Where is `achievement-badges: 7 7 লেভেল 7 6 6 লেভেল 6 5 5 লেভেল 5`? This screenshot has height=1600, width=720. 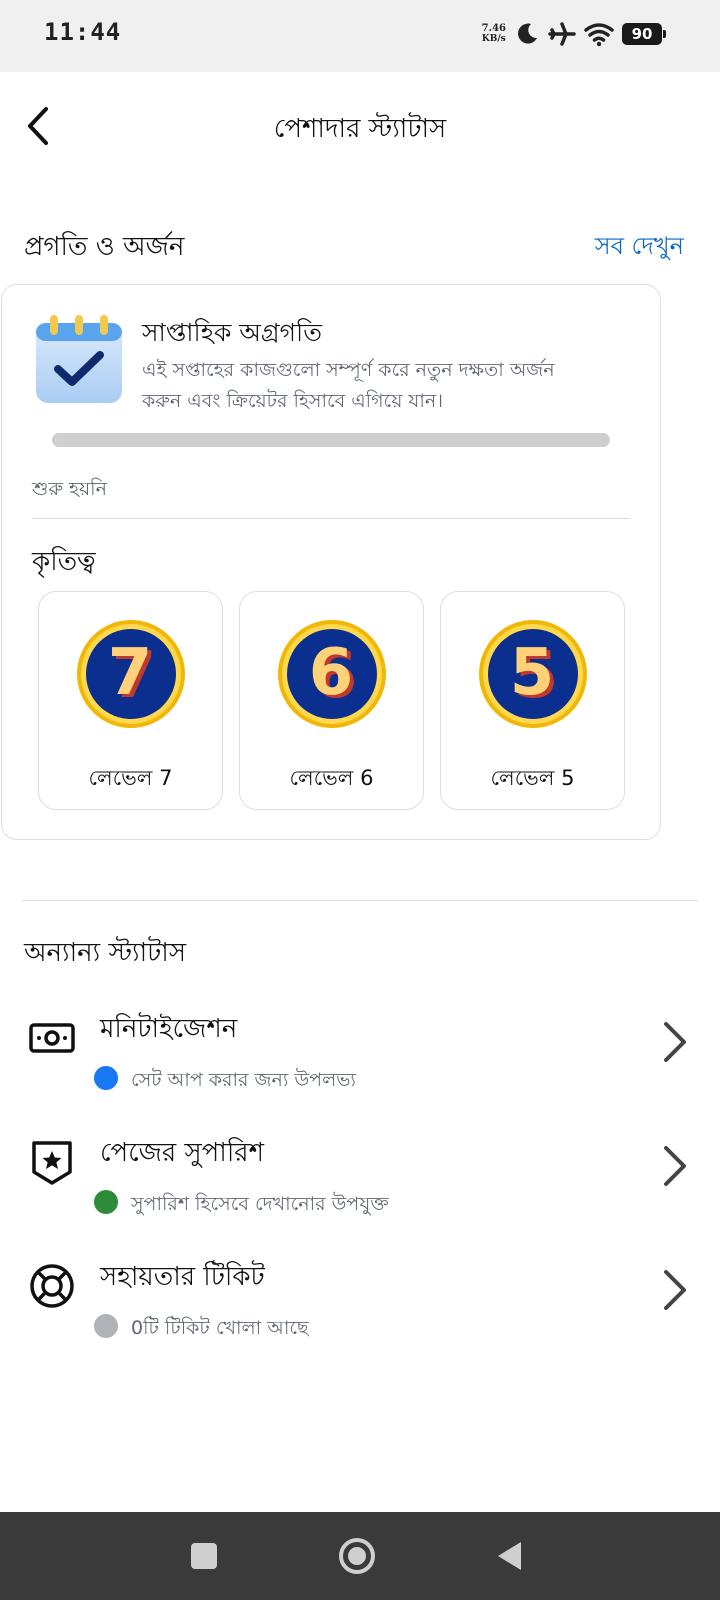 achievement-badges: 7 7 লেভেল 7 6 6 লেভেল 6 5 5 লেভেল 5 is located at coordinates (331, 700).